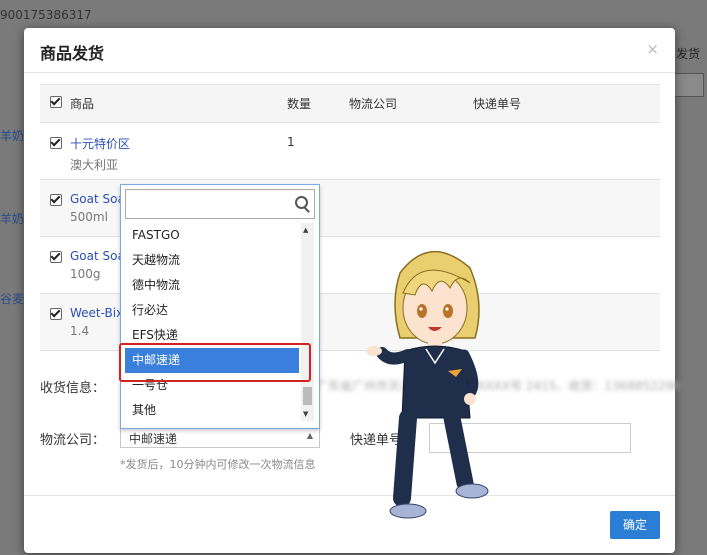 The height and width of the screenshot is (555, 707). What do you see at coordinates (178, 103) in the screenshot?
I see `header-goods: 商品` at bounding box center [178, 103].